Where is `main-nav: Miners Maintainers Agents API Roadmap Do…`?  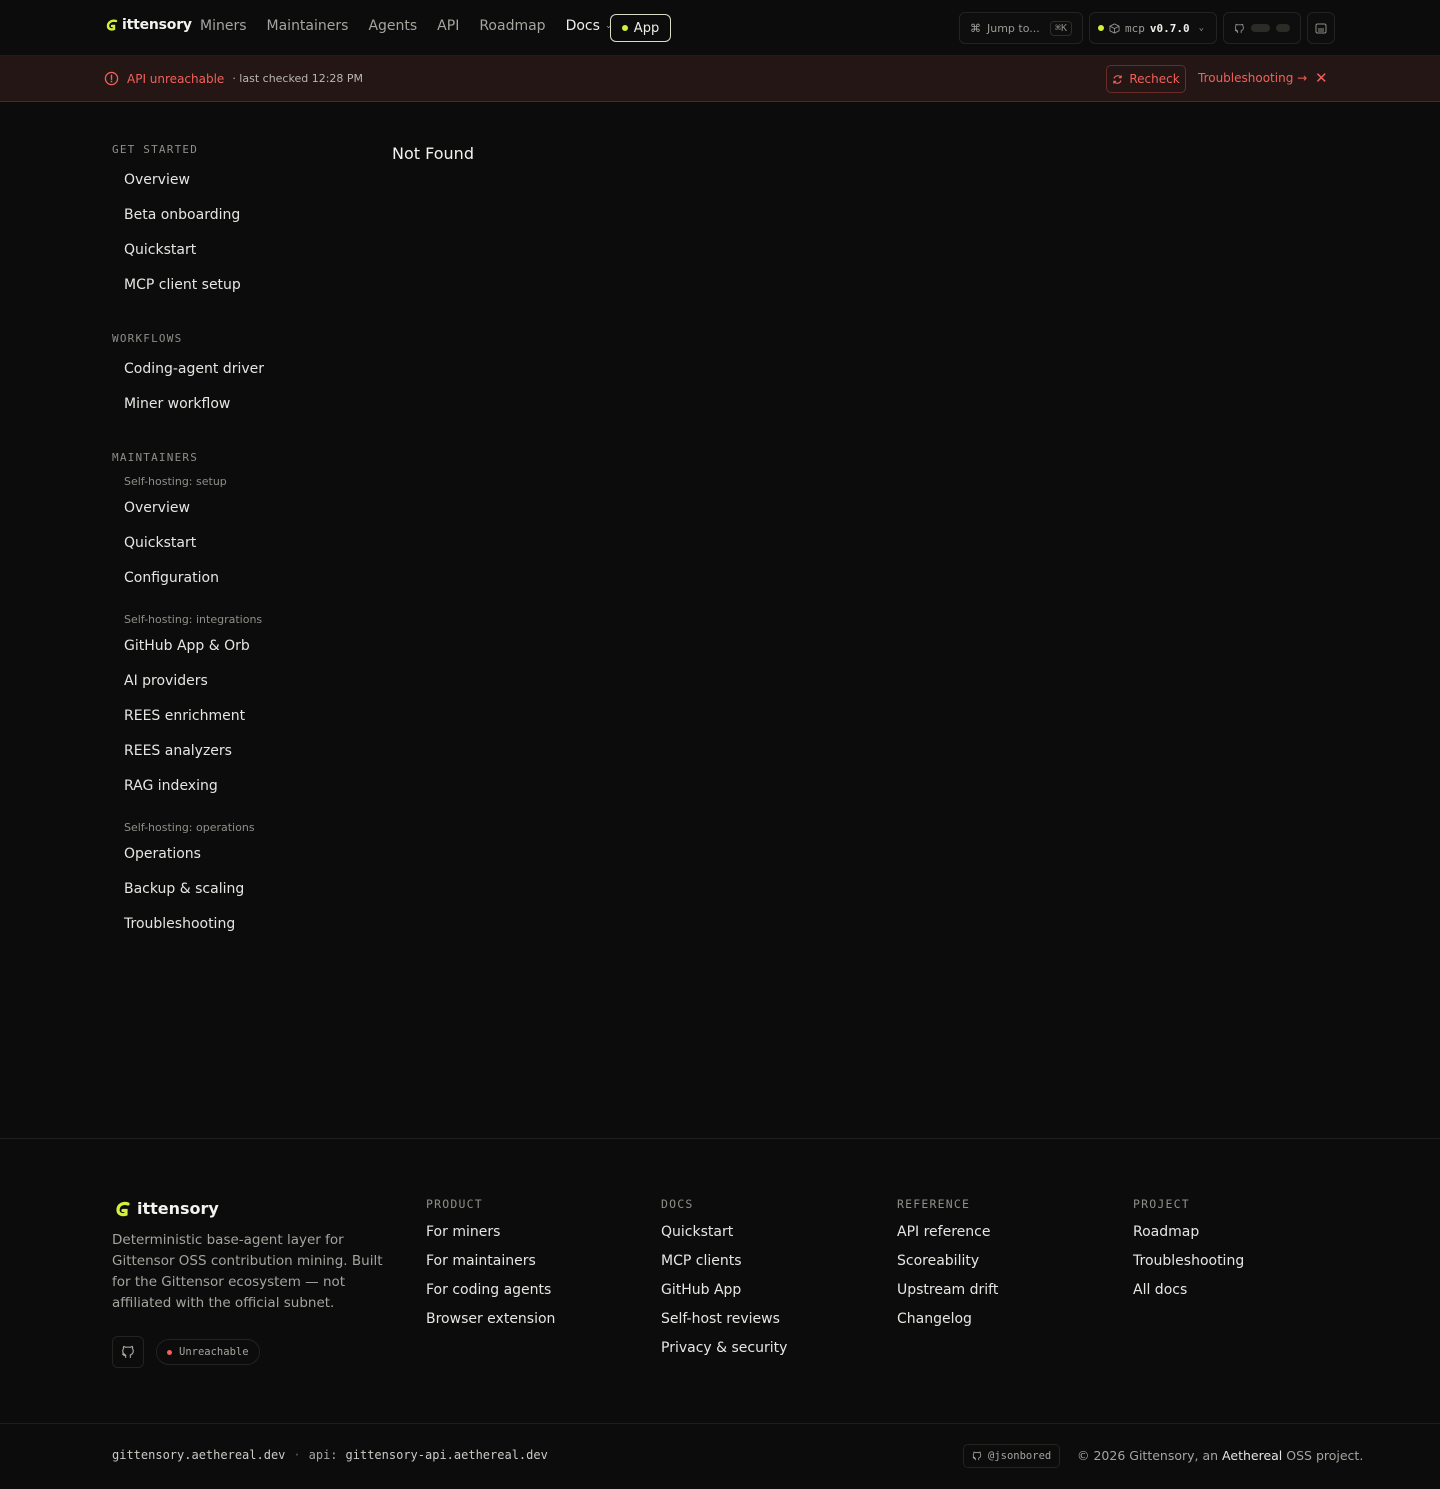
main-nav: Miners Maintainers Agents API Roadmap Do… is located at coordinates (406, 26).